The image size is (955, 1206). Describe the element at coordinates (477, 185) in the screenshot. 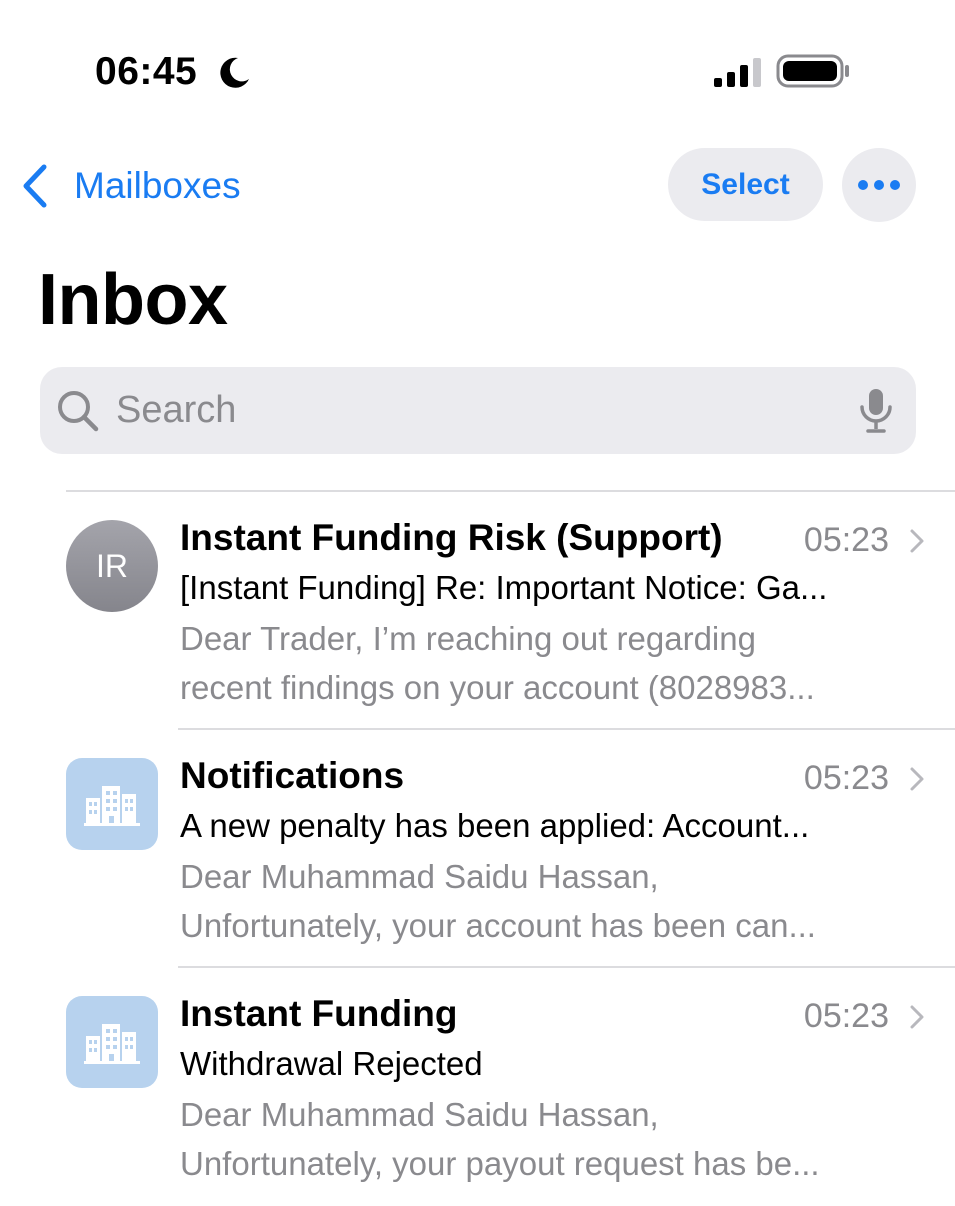

I see `navigation-bar: Mailboxes Select` at that location.